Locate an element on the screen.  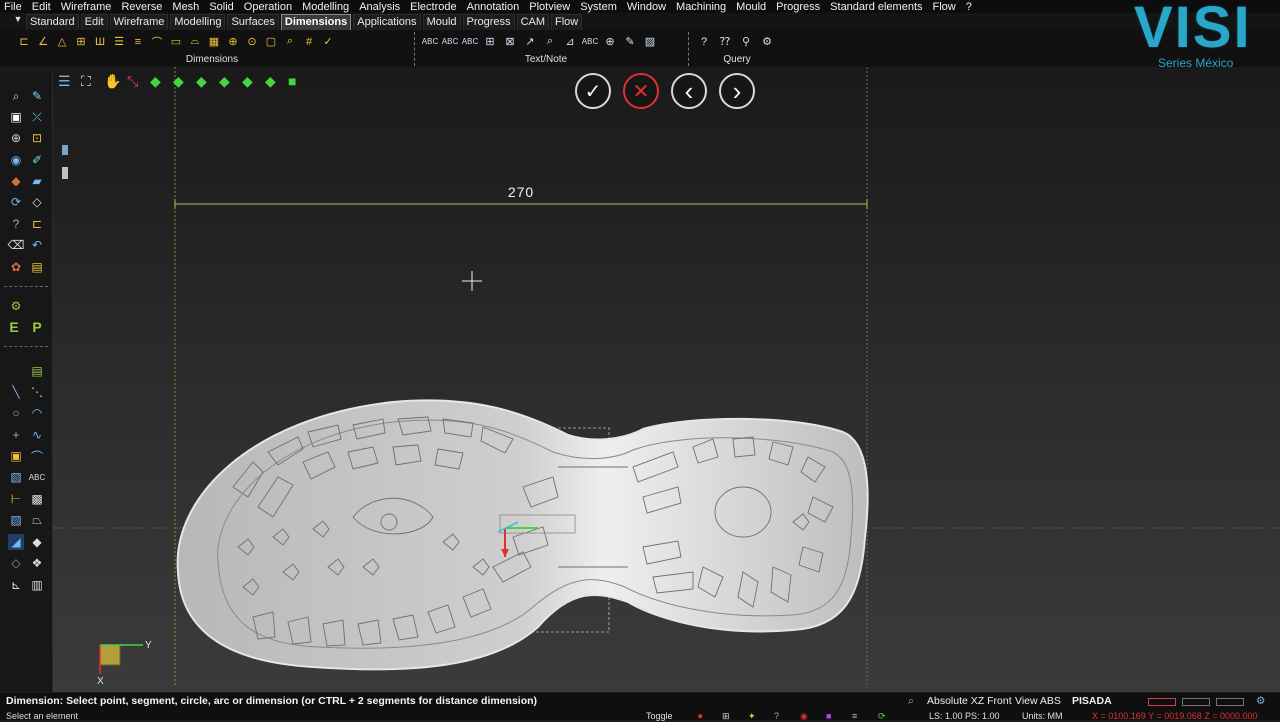
line-icon: ╲ is located at coordinates (16, 392).